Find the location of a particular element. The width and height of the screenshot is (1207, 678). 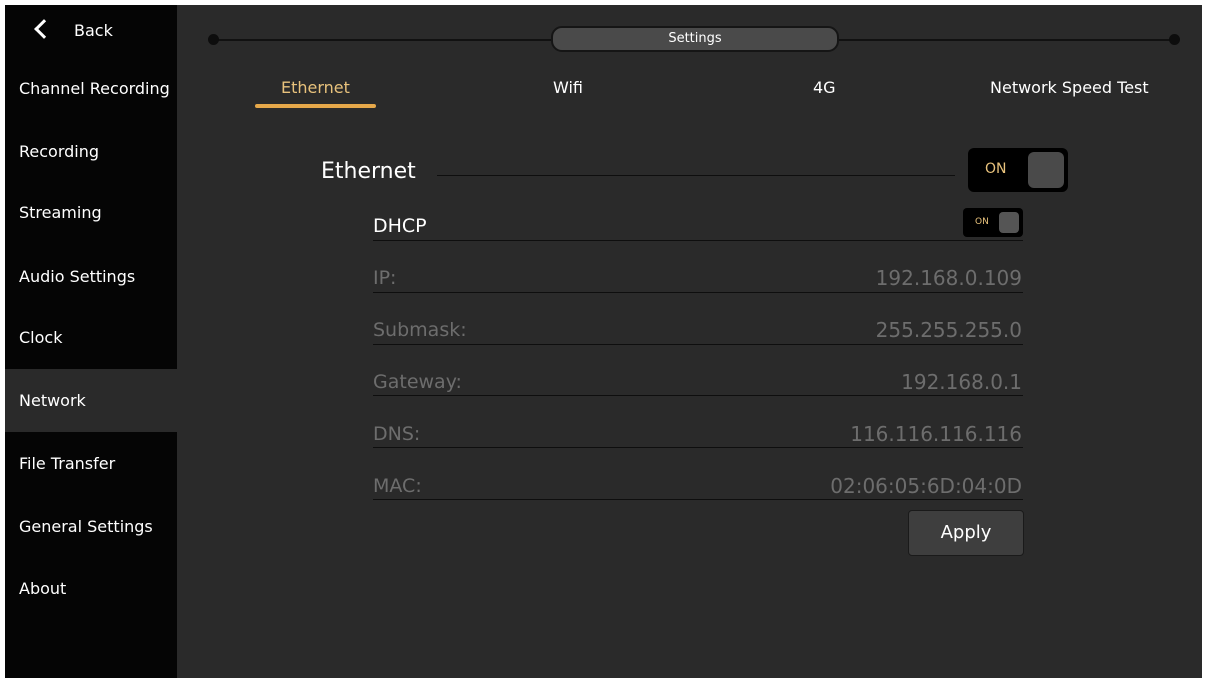

sidebar-item-general-settings: General Settings is located at coordinates (91, 526).